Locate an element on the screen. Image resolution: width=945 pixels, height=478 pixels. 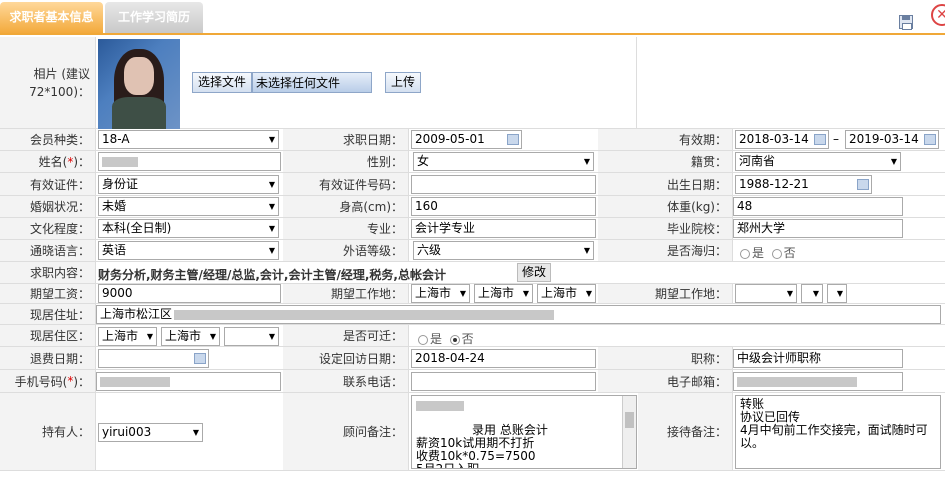
relocate-no-radio is located at coordinates (454, 339).